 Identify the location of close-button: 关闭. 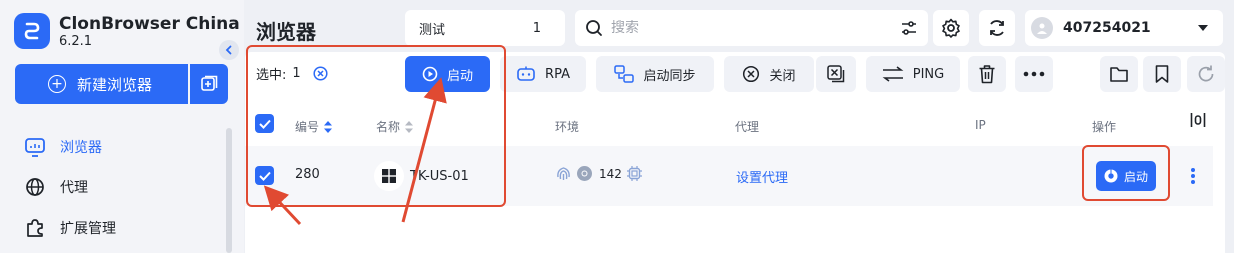
(769, 74).